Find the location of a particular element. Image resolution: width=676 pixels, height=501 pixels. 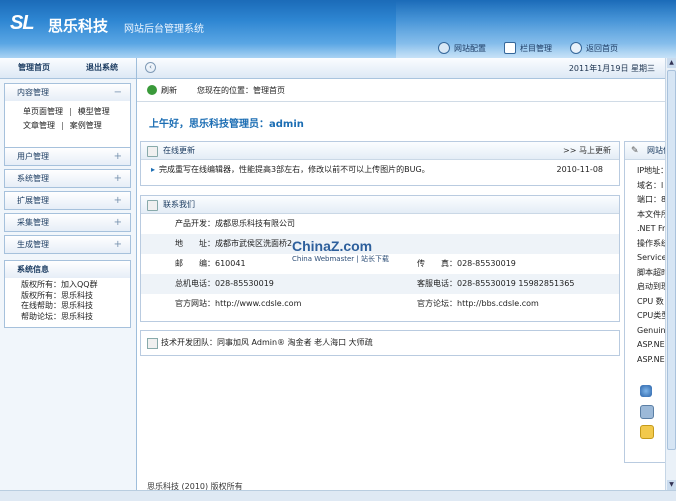

left-top-links: 管理首页 退出系统 is located at coordinates (68, 68).